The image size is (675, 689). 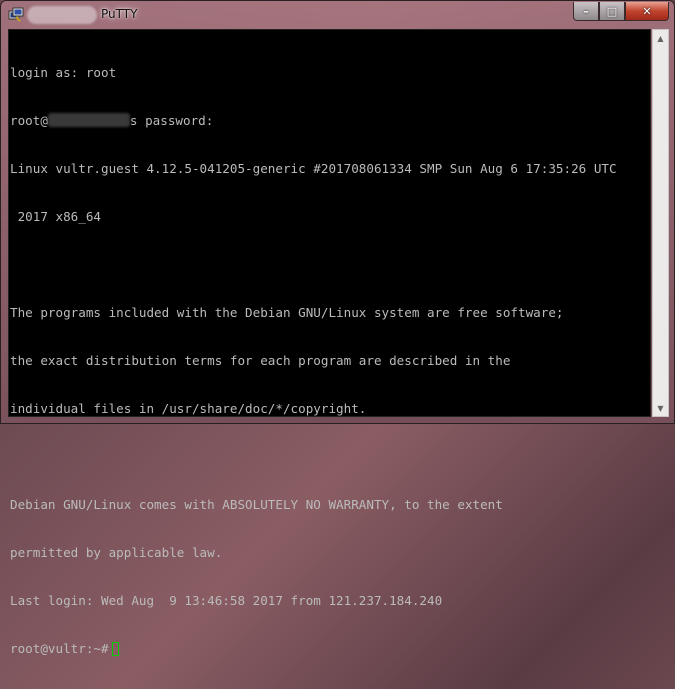 What do you see at coordinates (16, 15) in the screenshot?
I see `putty-icon` at bounding box center [16, 15].